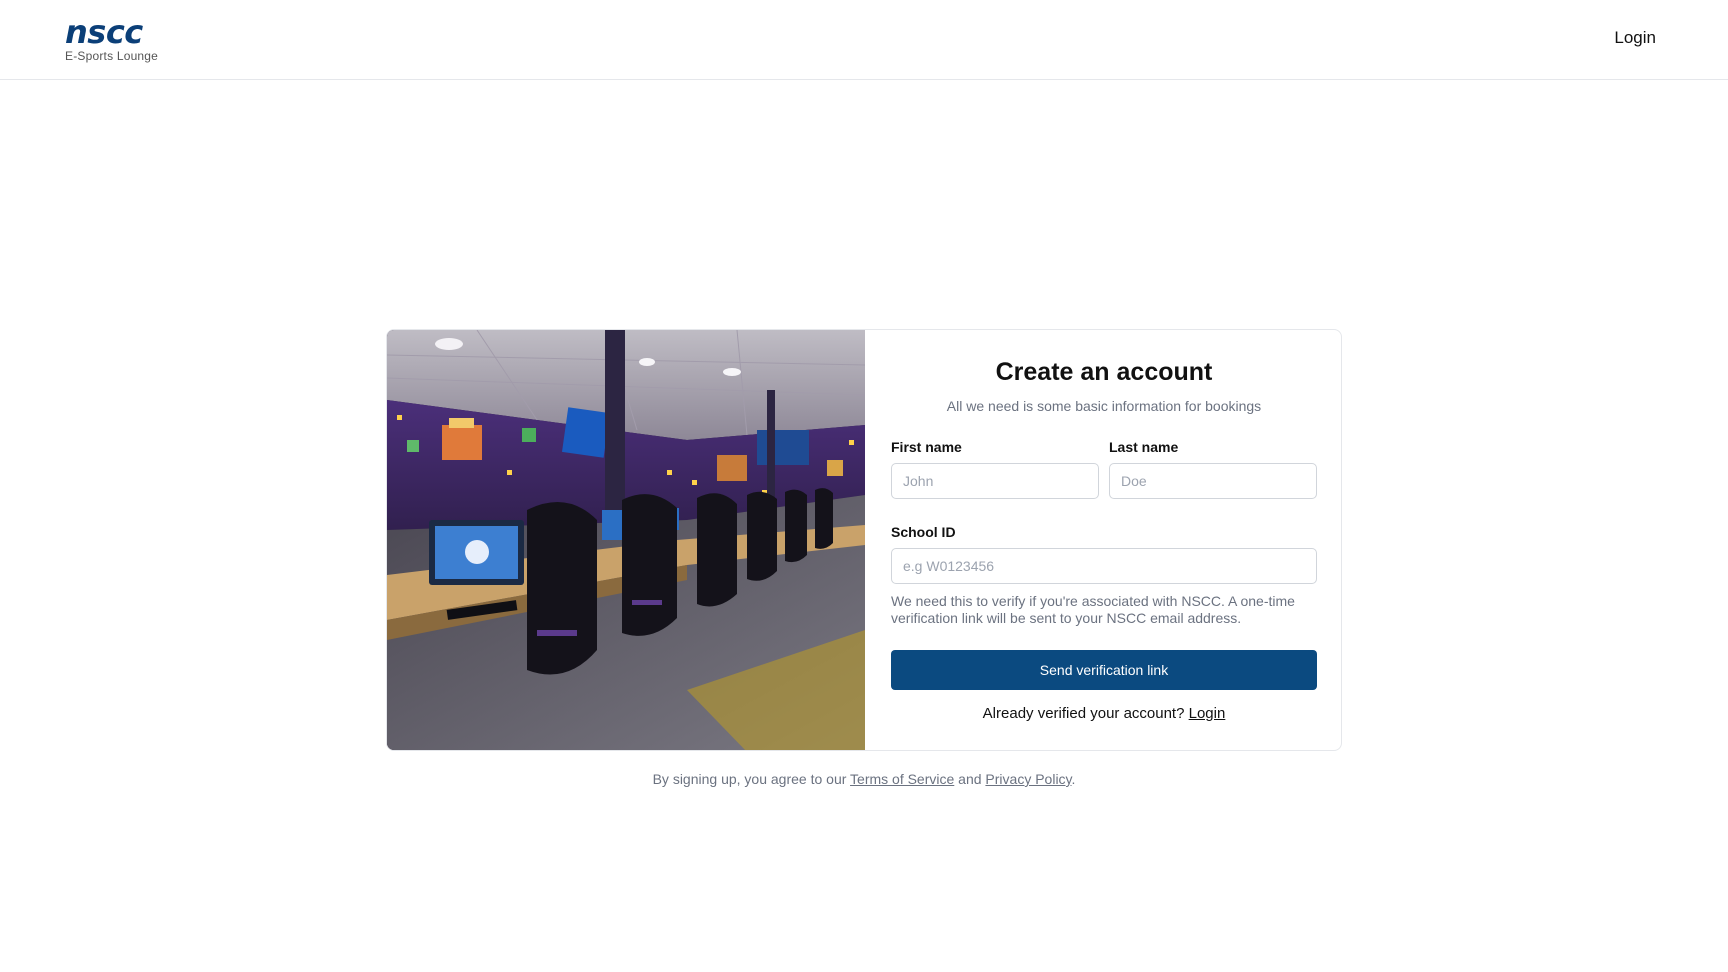 The image size is (1728, 972). Describe the element at coordinates (1104, 566) in the screenshot. I see `school-id-field` at that location.